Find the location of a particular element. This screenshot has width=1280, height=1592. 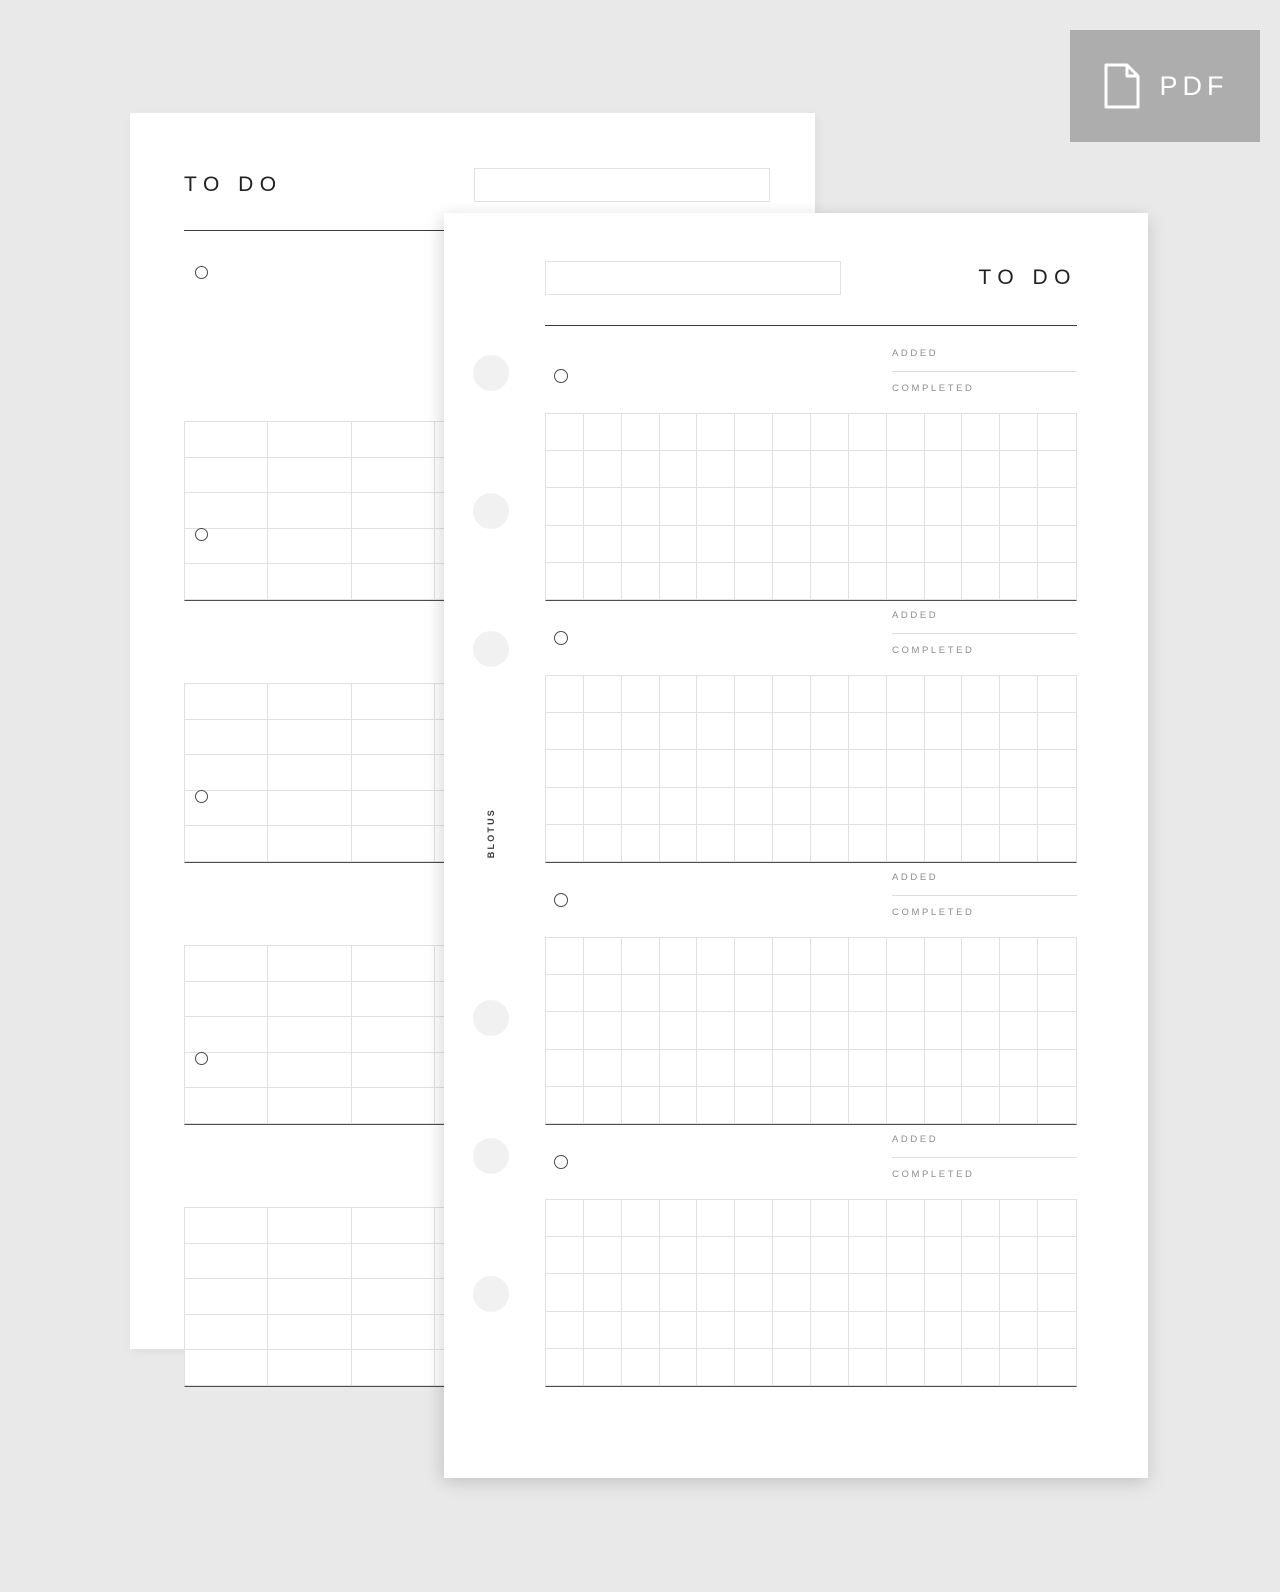

back-task-1-checkbox is located at coordinates (201, 272).